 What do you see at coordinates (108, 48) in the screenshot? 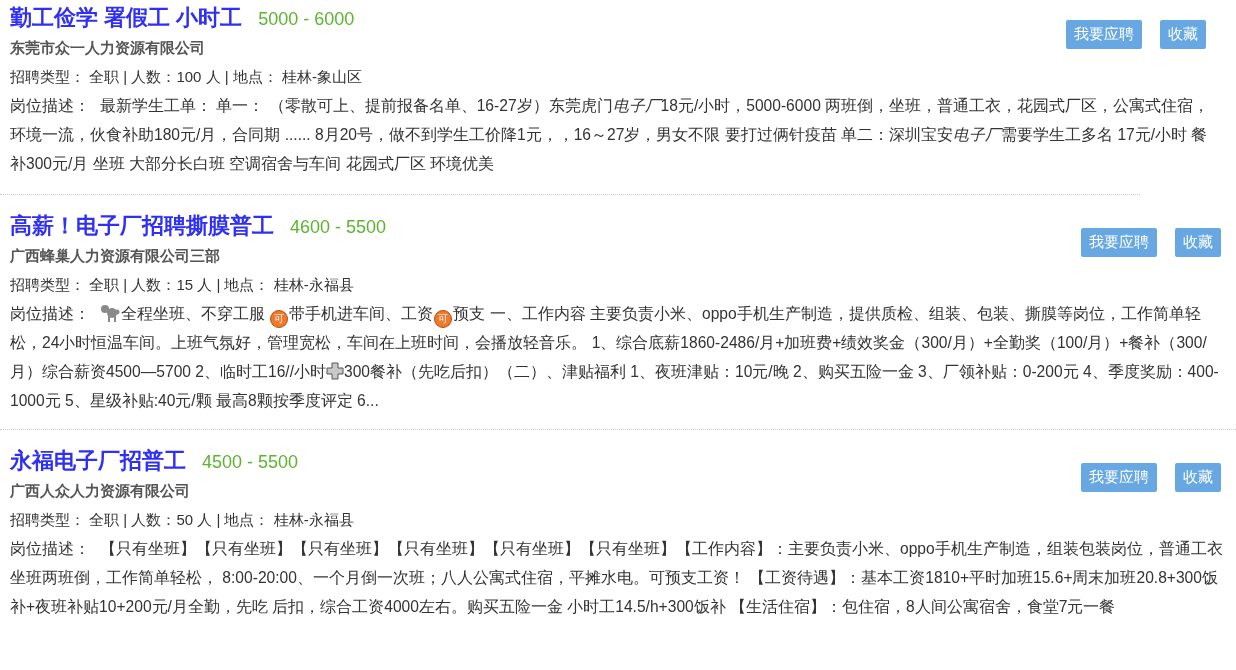
I see `company-name: 东莞市众一人力资源有限公司` at bounding box center [108, 48].